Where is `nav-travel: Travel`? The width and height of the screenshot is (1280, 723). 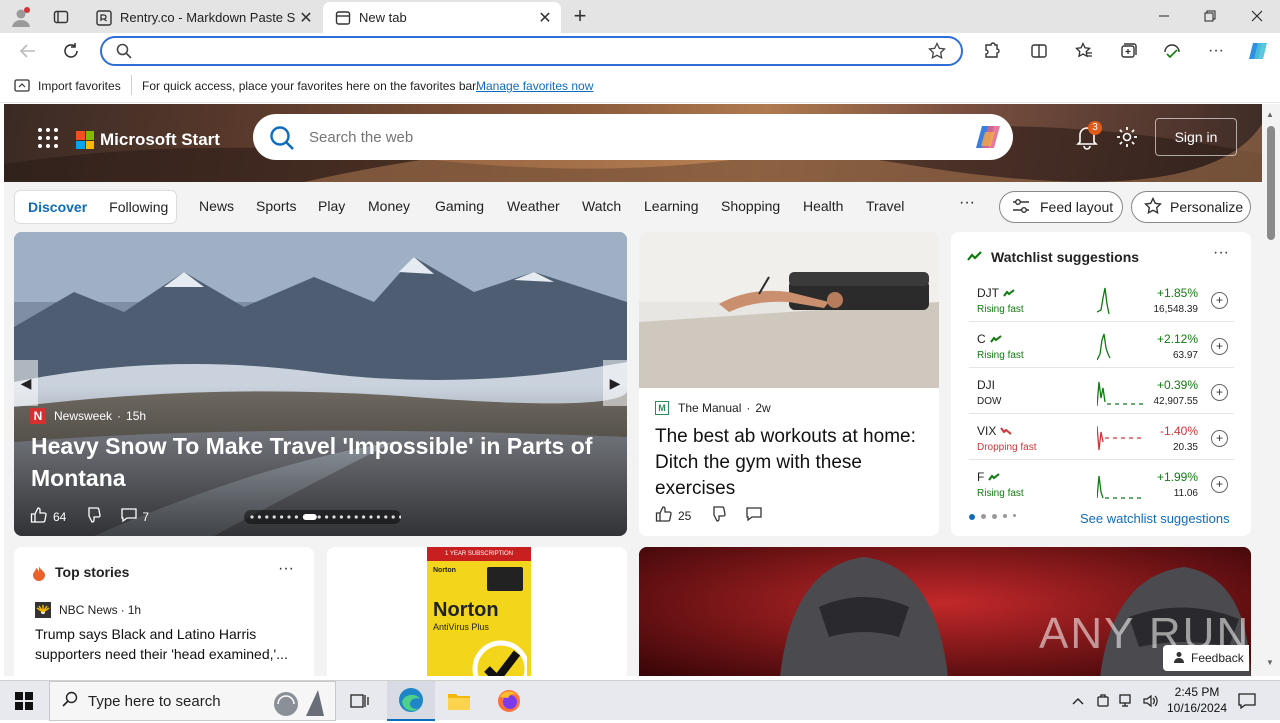 nav-travel: Travel is located at coordinates (885, 206).